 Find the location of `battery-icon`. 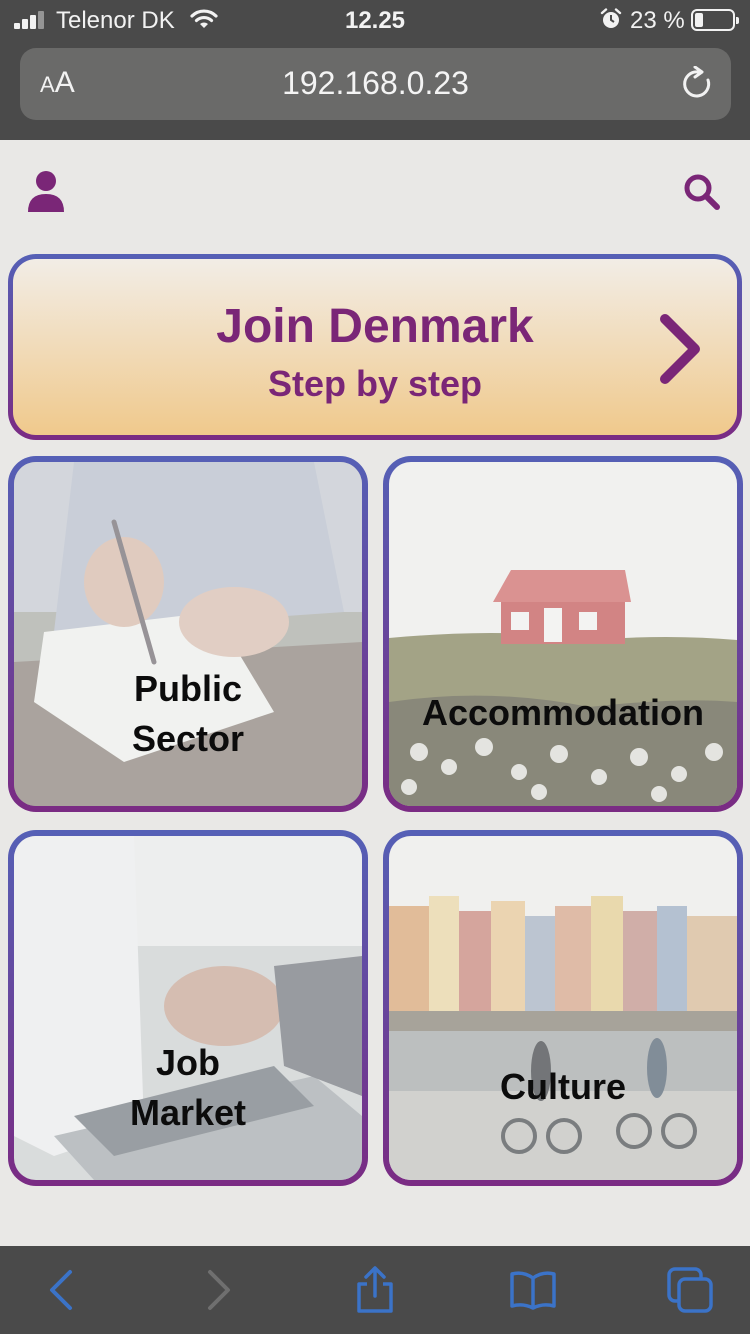

battery-icon is located at coordinates (715, 20).